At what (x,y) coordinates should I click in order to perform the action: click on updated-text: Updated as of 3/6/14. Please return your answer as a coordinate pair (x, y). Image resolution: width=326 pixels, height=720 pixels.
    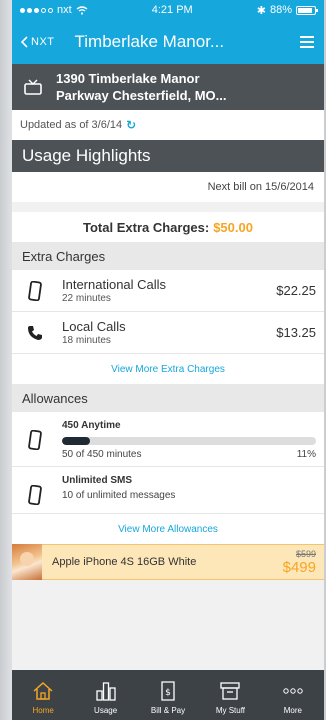
    Looking at the image, I should click on (71, 125).